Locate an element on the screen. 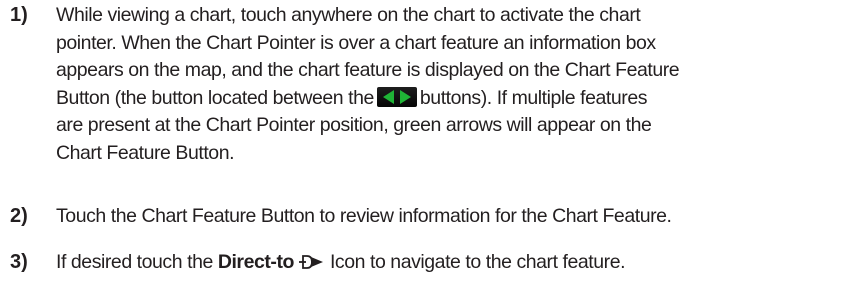 Image resolution: width=866 pixels, height=302 pixels. direct-to-icon is located at coordinates (311, 265).